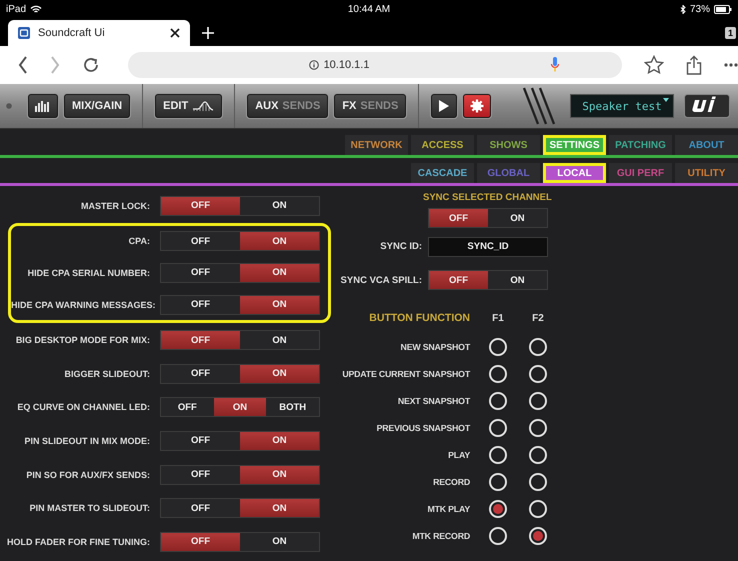 This screenshot has height=561, width=738. I want to click on column-header: F2, so click(538, 318).